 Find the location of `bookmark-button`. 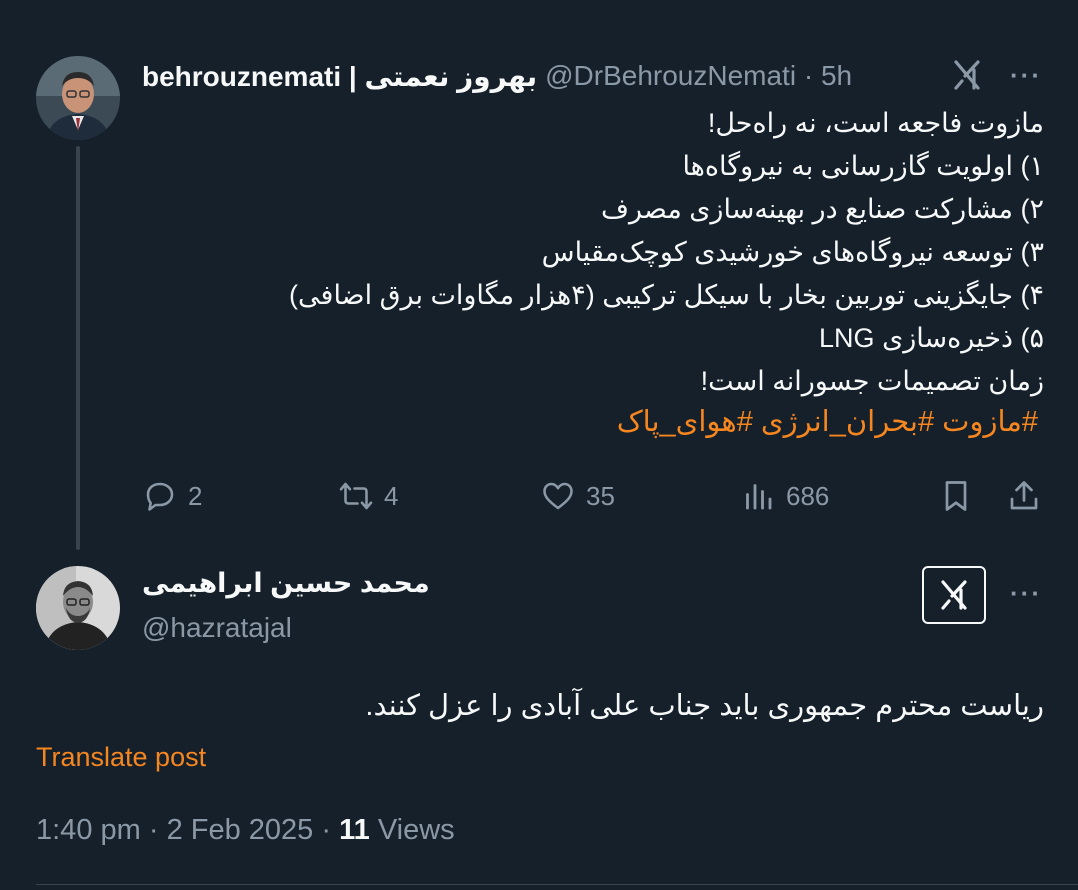

bookmark-button is located at coordinates (956, 496).